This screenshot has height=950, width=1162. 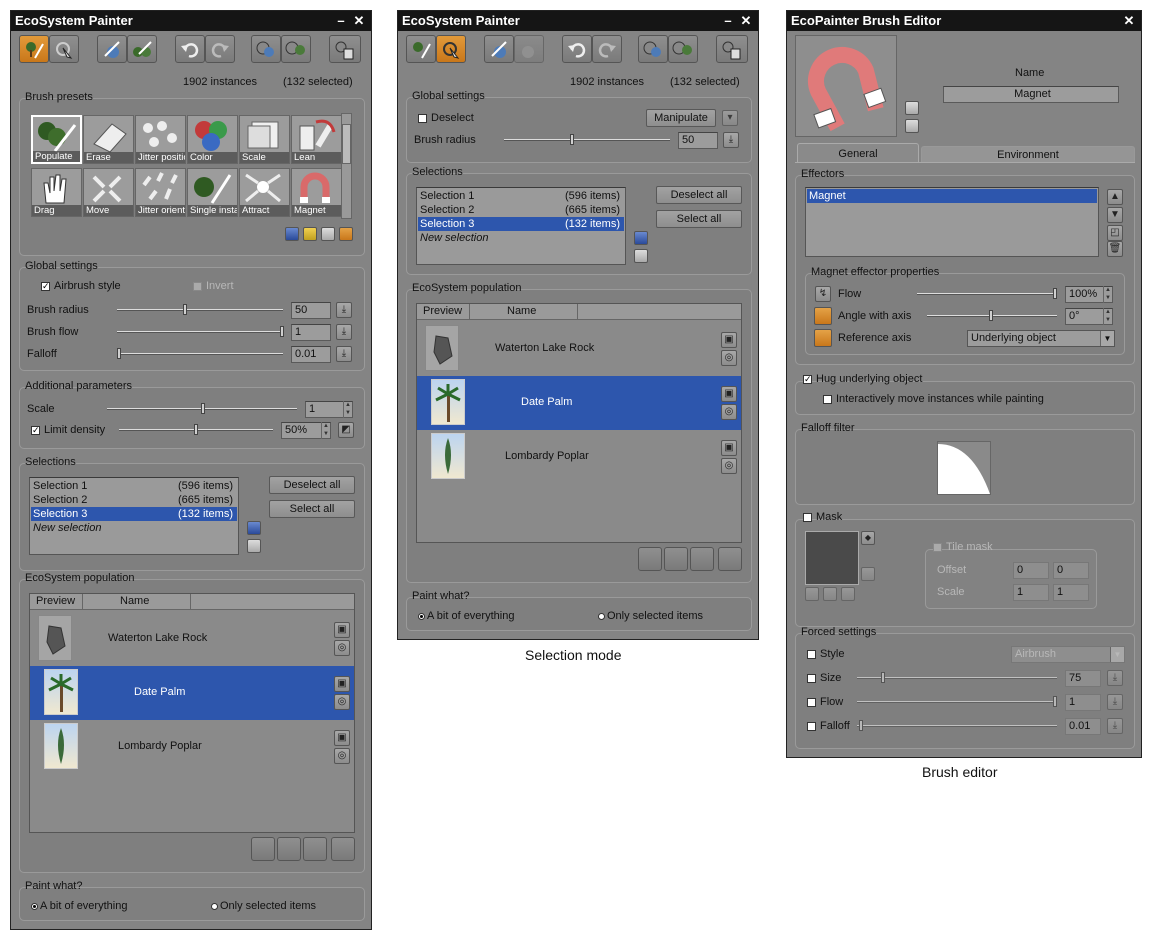 What do you see at coordinates (830, 594) in the screenshot?
I see `mask-flip-icon` at bounding box center [830, 594].